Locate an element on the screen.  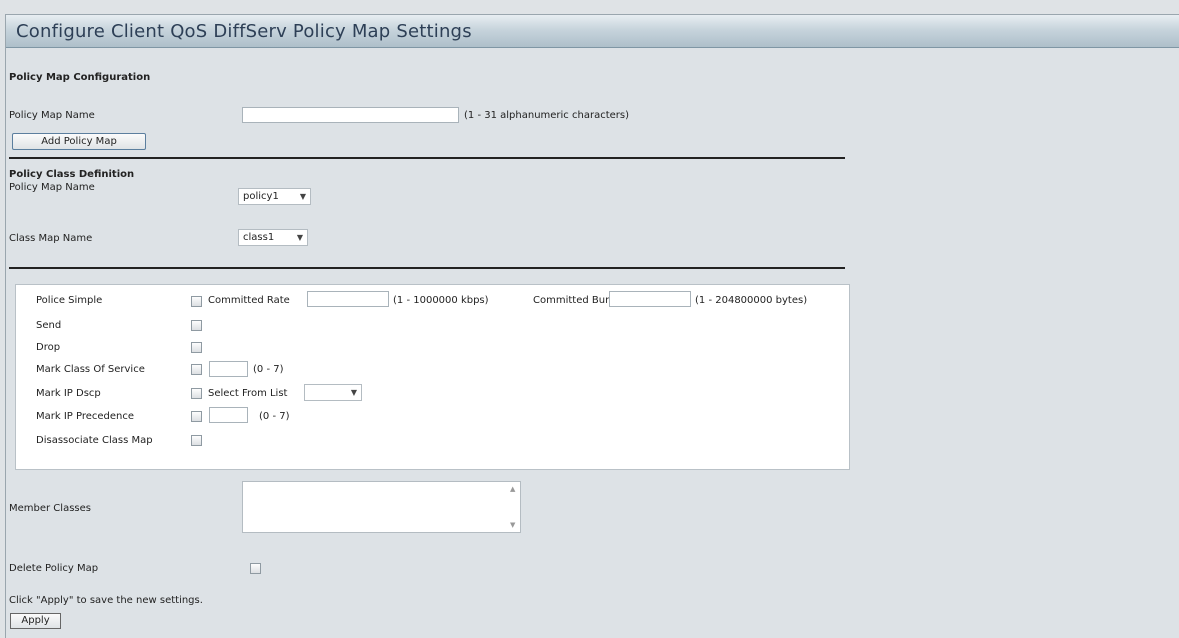
mark-cos-checkbox is located at coordinates (196, 369).